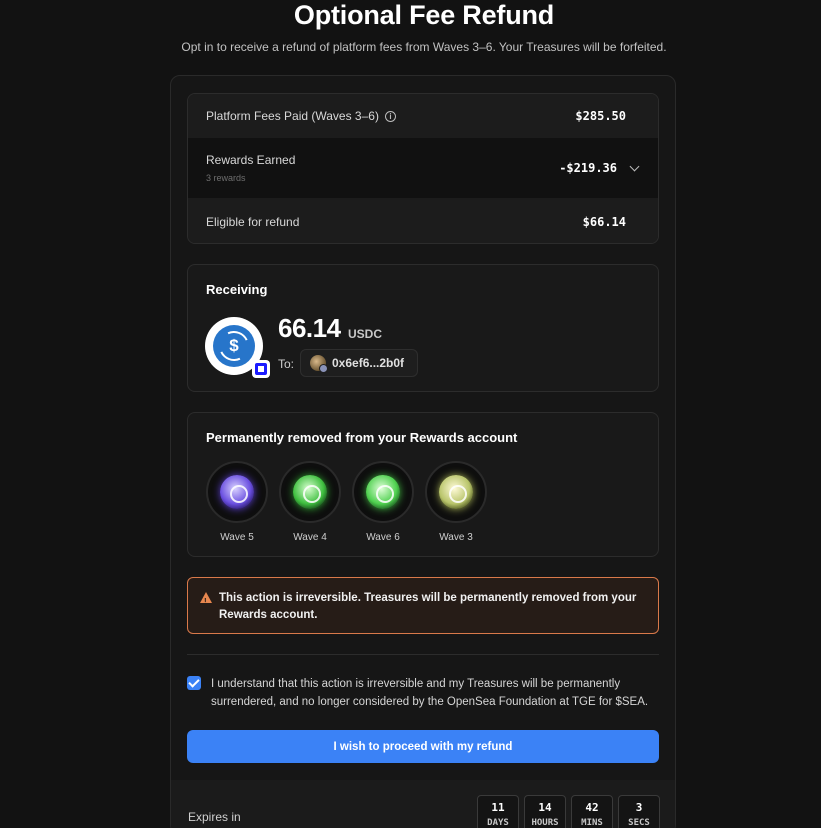  I want to click on consent-checkbox, so click(194, 683).